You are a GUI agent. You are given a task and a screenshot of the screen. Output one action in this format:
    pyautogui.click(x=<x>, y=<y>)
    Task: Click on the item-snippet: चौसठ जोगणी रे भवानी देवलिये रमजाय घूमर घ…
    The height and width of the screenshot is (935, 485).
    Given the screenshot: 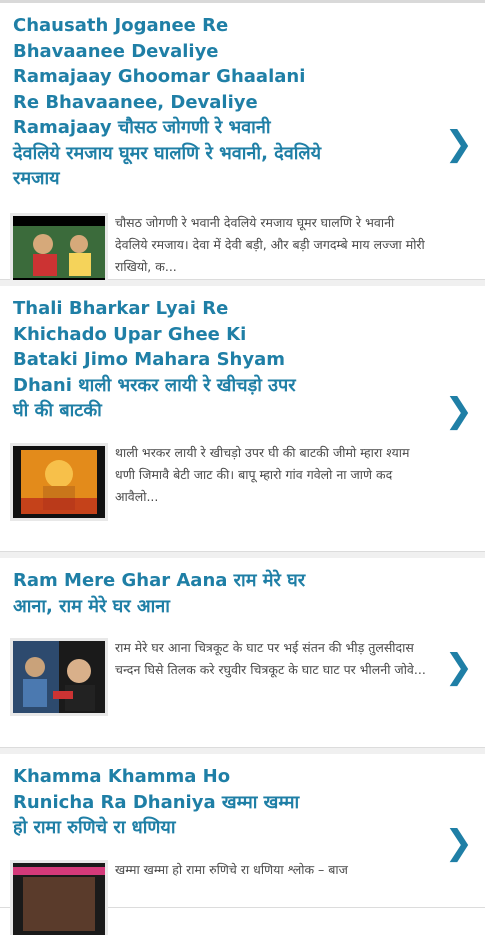 What is the action you would take?
    pyautogui.click(x=270, y=244)
    